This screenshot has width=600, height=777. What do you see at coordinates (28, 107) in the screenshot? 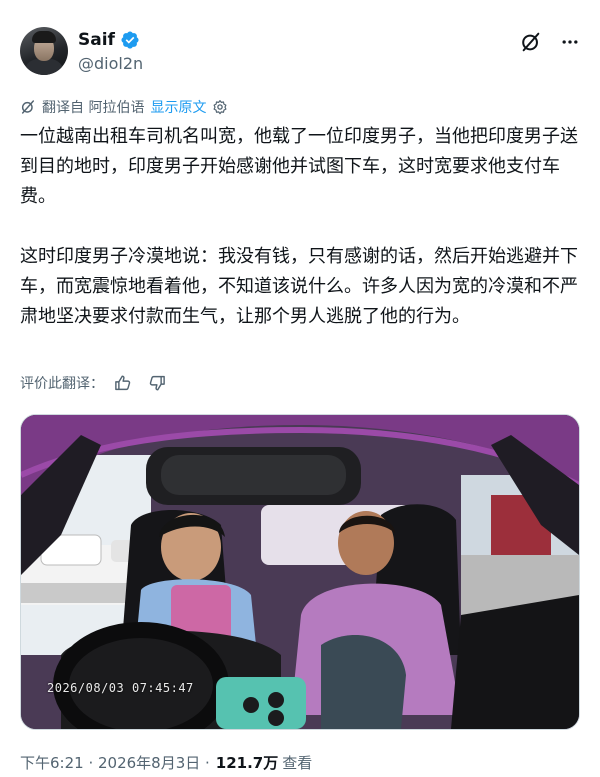
I see `grok-translate-icon` at bounding box center [28, 107].